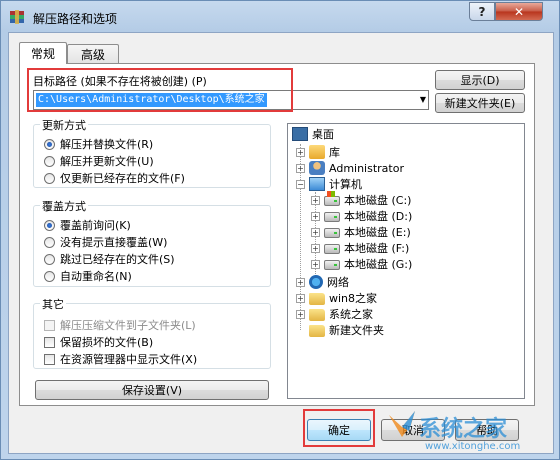 Image resolution: width=560 pixels, height=460 pixels. What do you see at coordinates (353, 298) in the screenshot?
I see `tree-node-label: win8之家` at bounding box center [353, 298].